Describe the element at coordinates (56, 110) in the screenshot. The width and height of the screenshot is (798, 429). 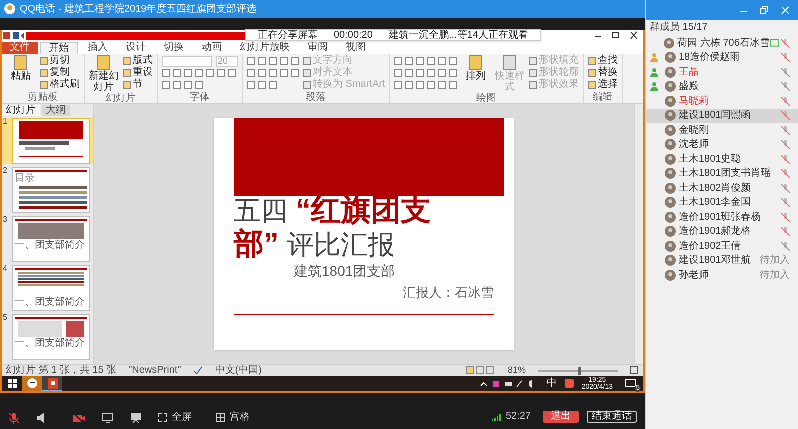
I see `panel-tab: 大纲` at that location.